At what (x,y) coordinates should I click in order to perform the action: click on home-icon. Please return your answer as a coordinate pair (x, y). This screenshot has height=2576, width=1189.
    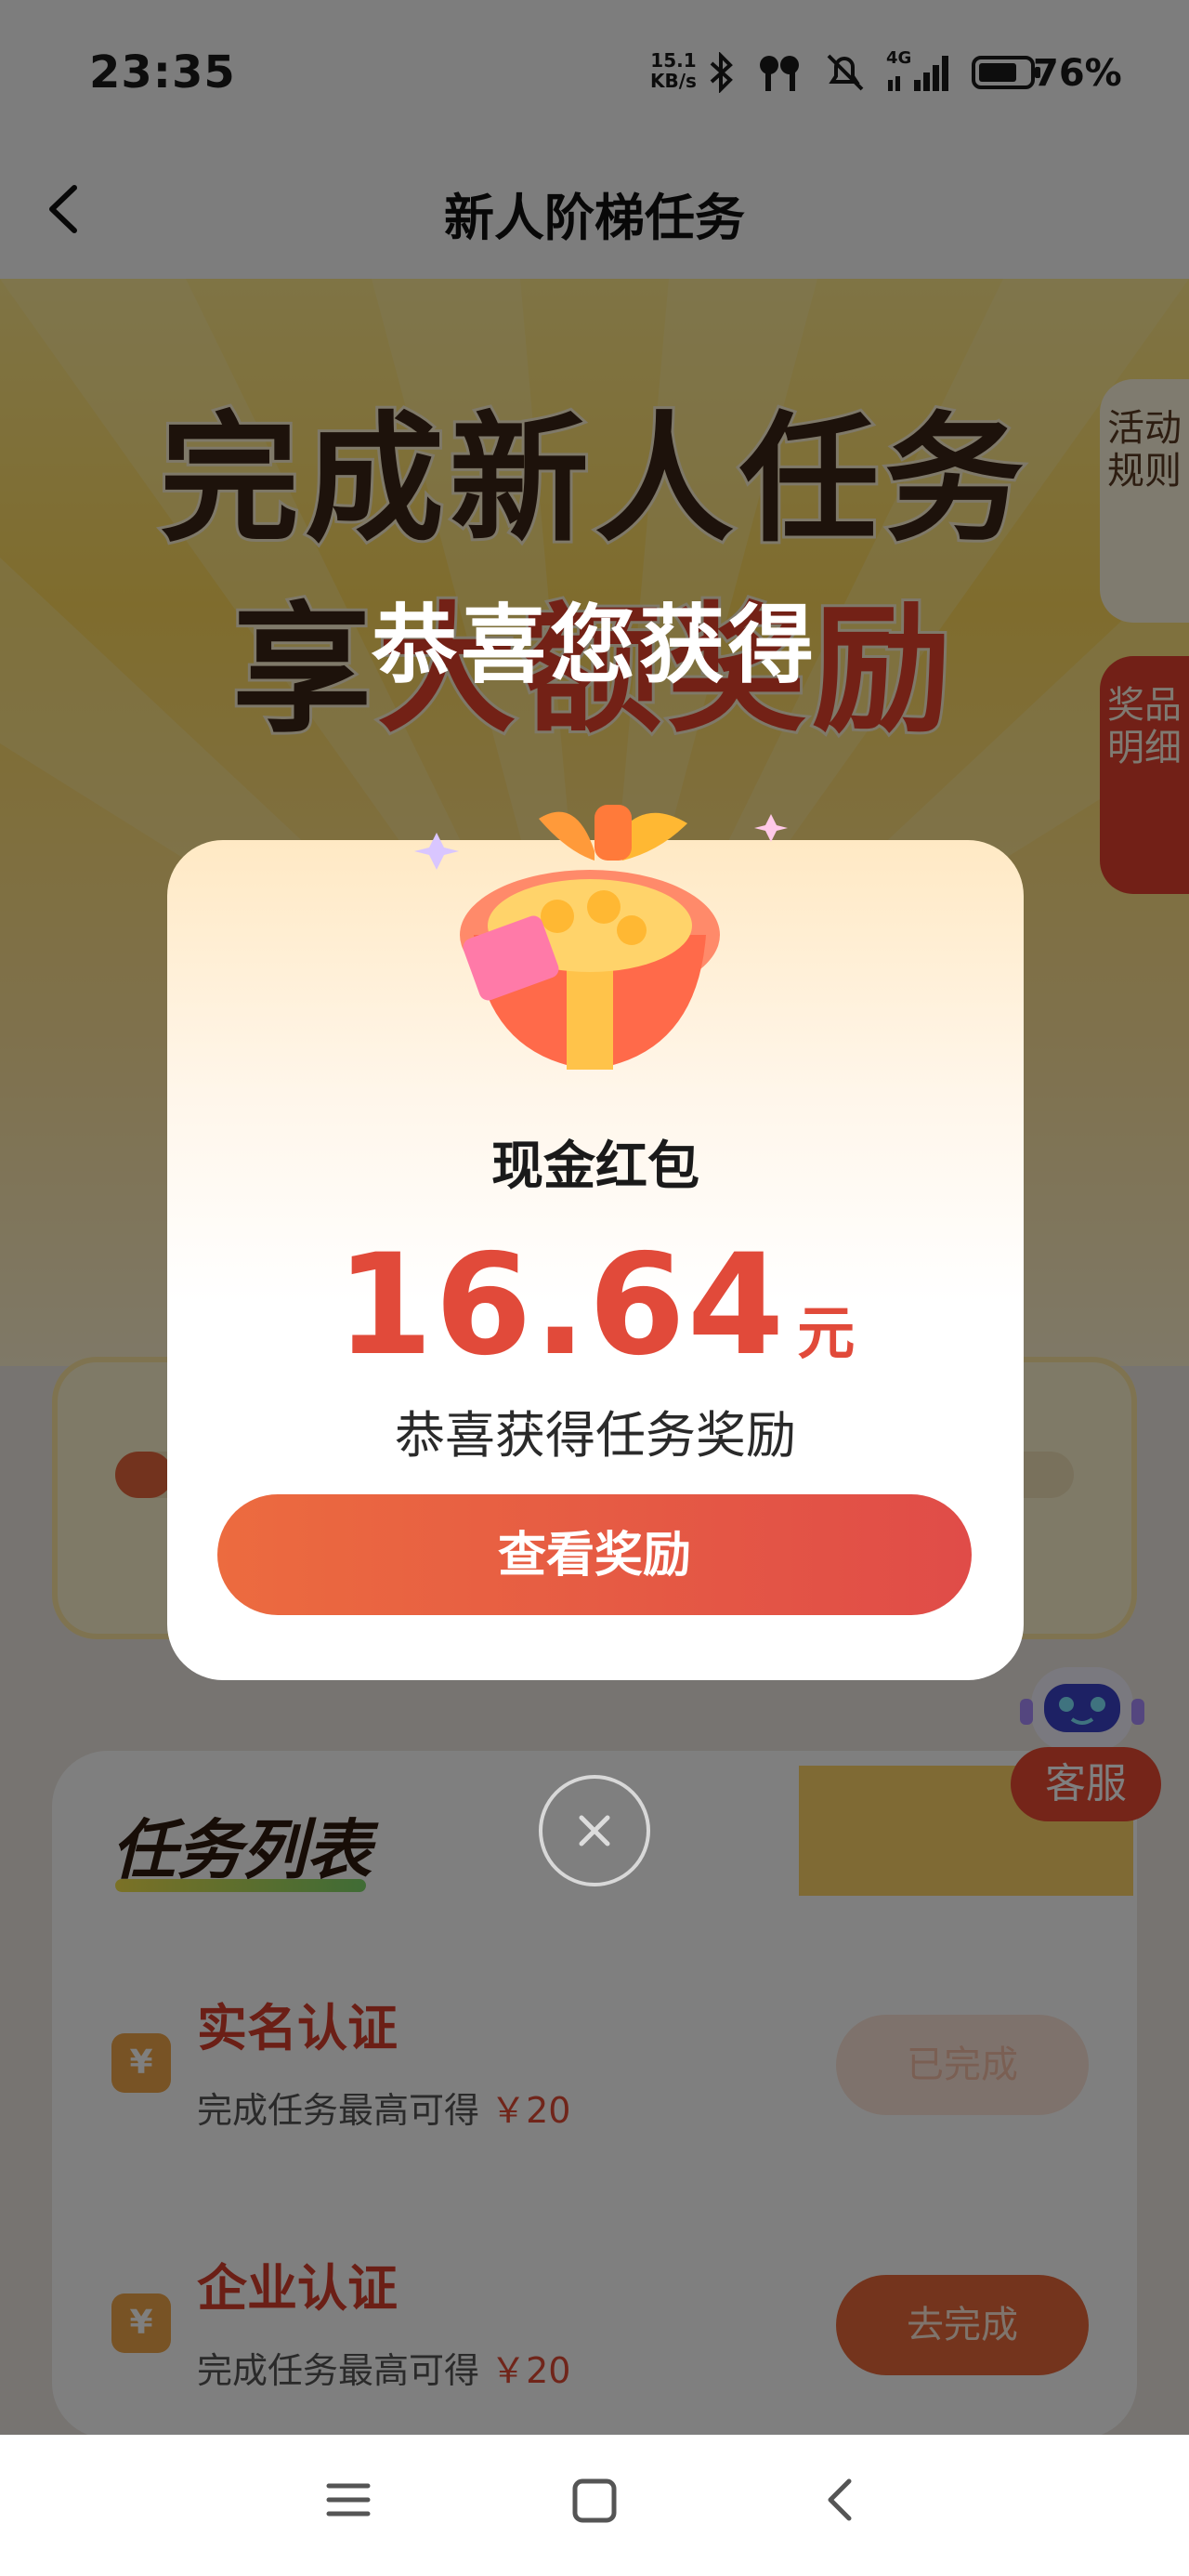
    Looking at the image, I should click on (594, 2501).